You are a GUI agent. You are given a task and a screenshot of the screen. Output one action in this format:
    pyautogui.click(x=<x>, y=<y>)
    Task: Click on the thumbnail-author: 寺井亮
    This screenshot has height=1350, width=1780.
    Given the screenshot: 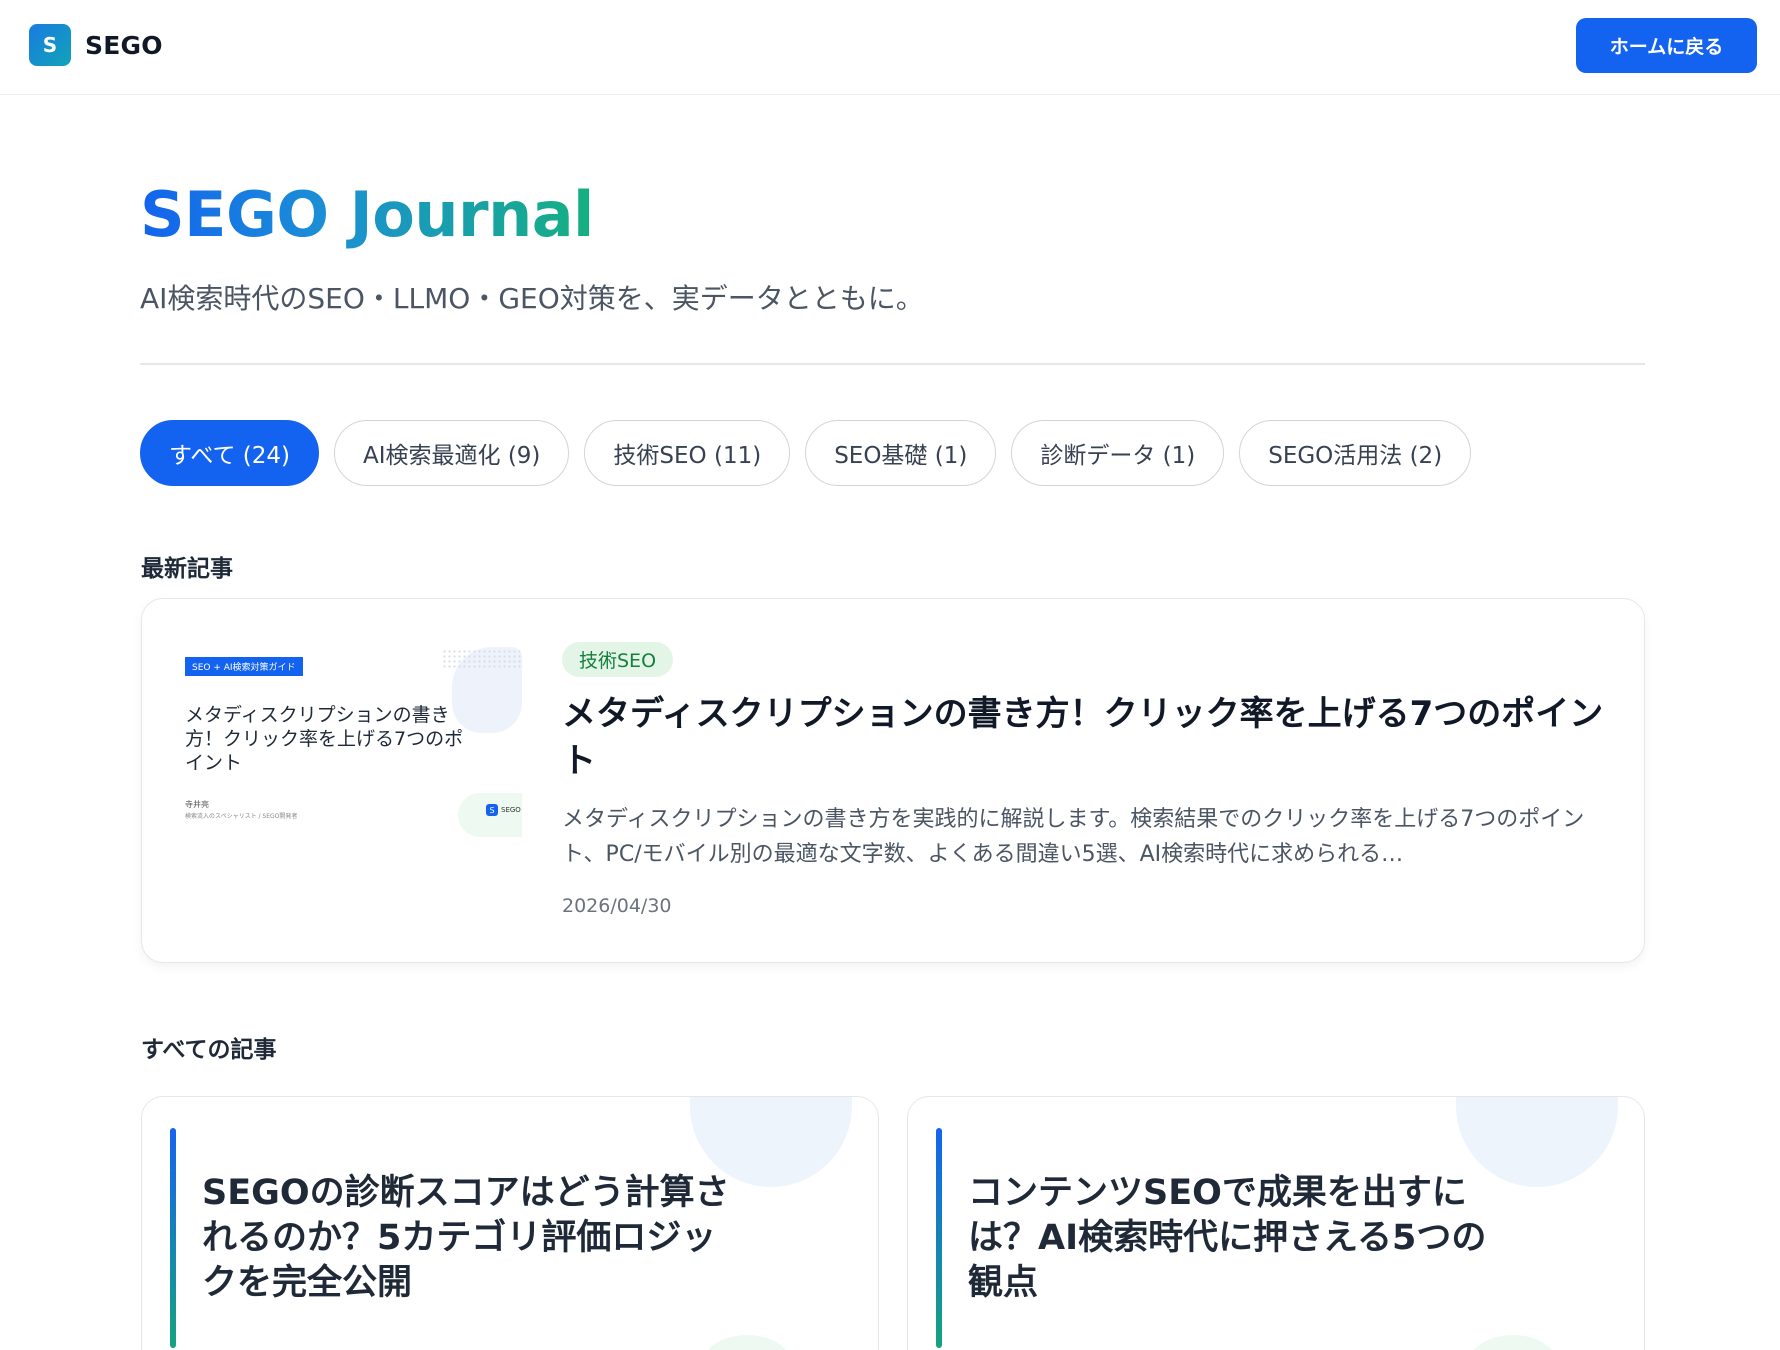 What is the action you would take?
    pyautogui.click(x=197, y=804)
    